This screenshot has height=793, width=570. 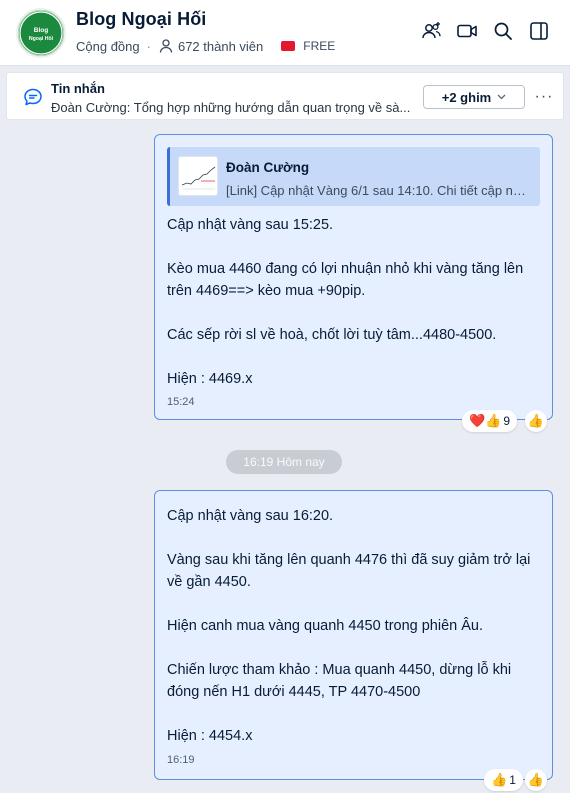 I want to click on quote-thumbnail, so click(x=198, y=176).